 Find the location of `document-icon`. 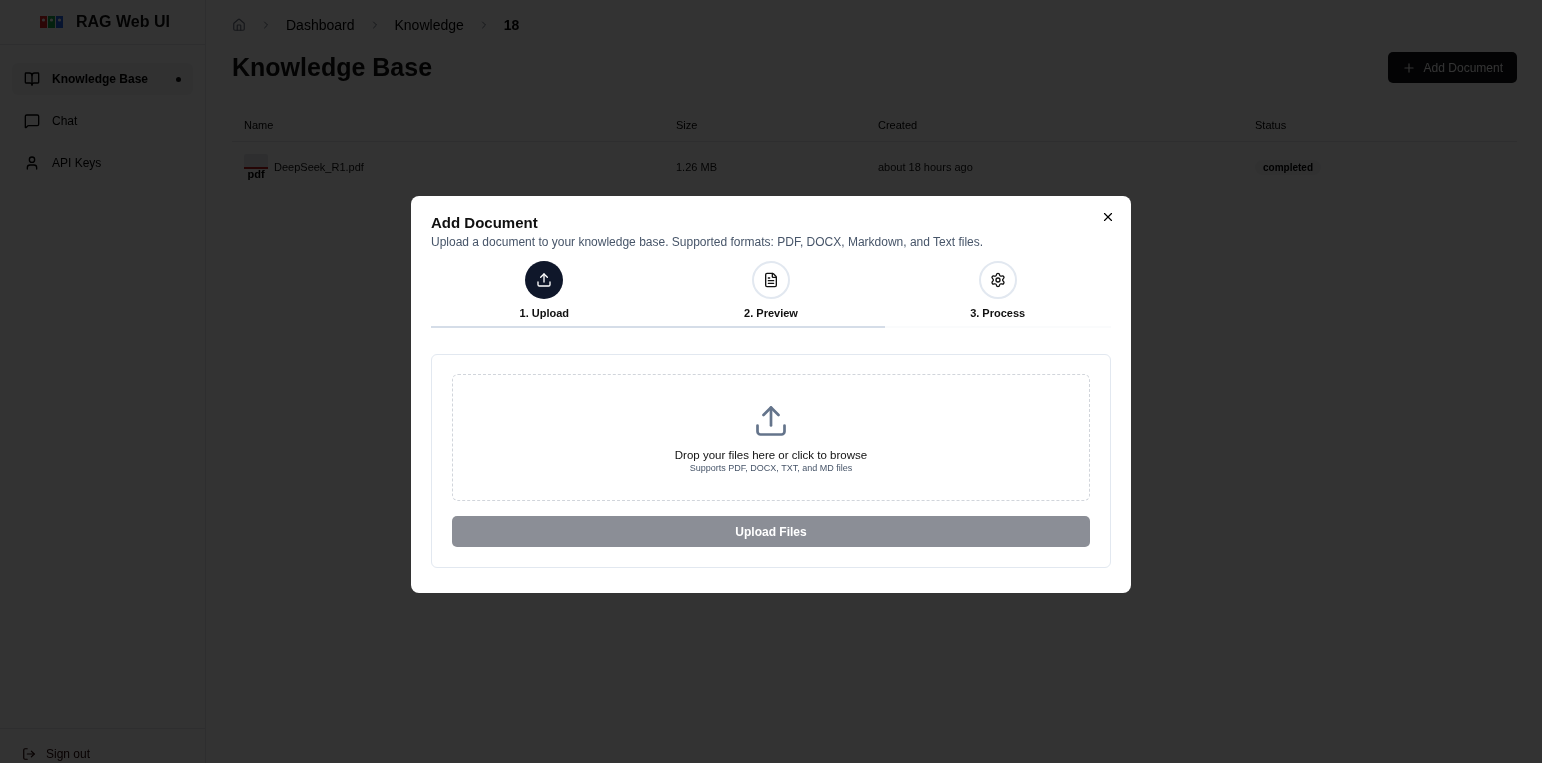

document-icon is located at coordinates (771, 280).